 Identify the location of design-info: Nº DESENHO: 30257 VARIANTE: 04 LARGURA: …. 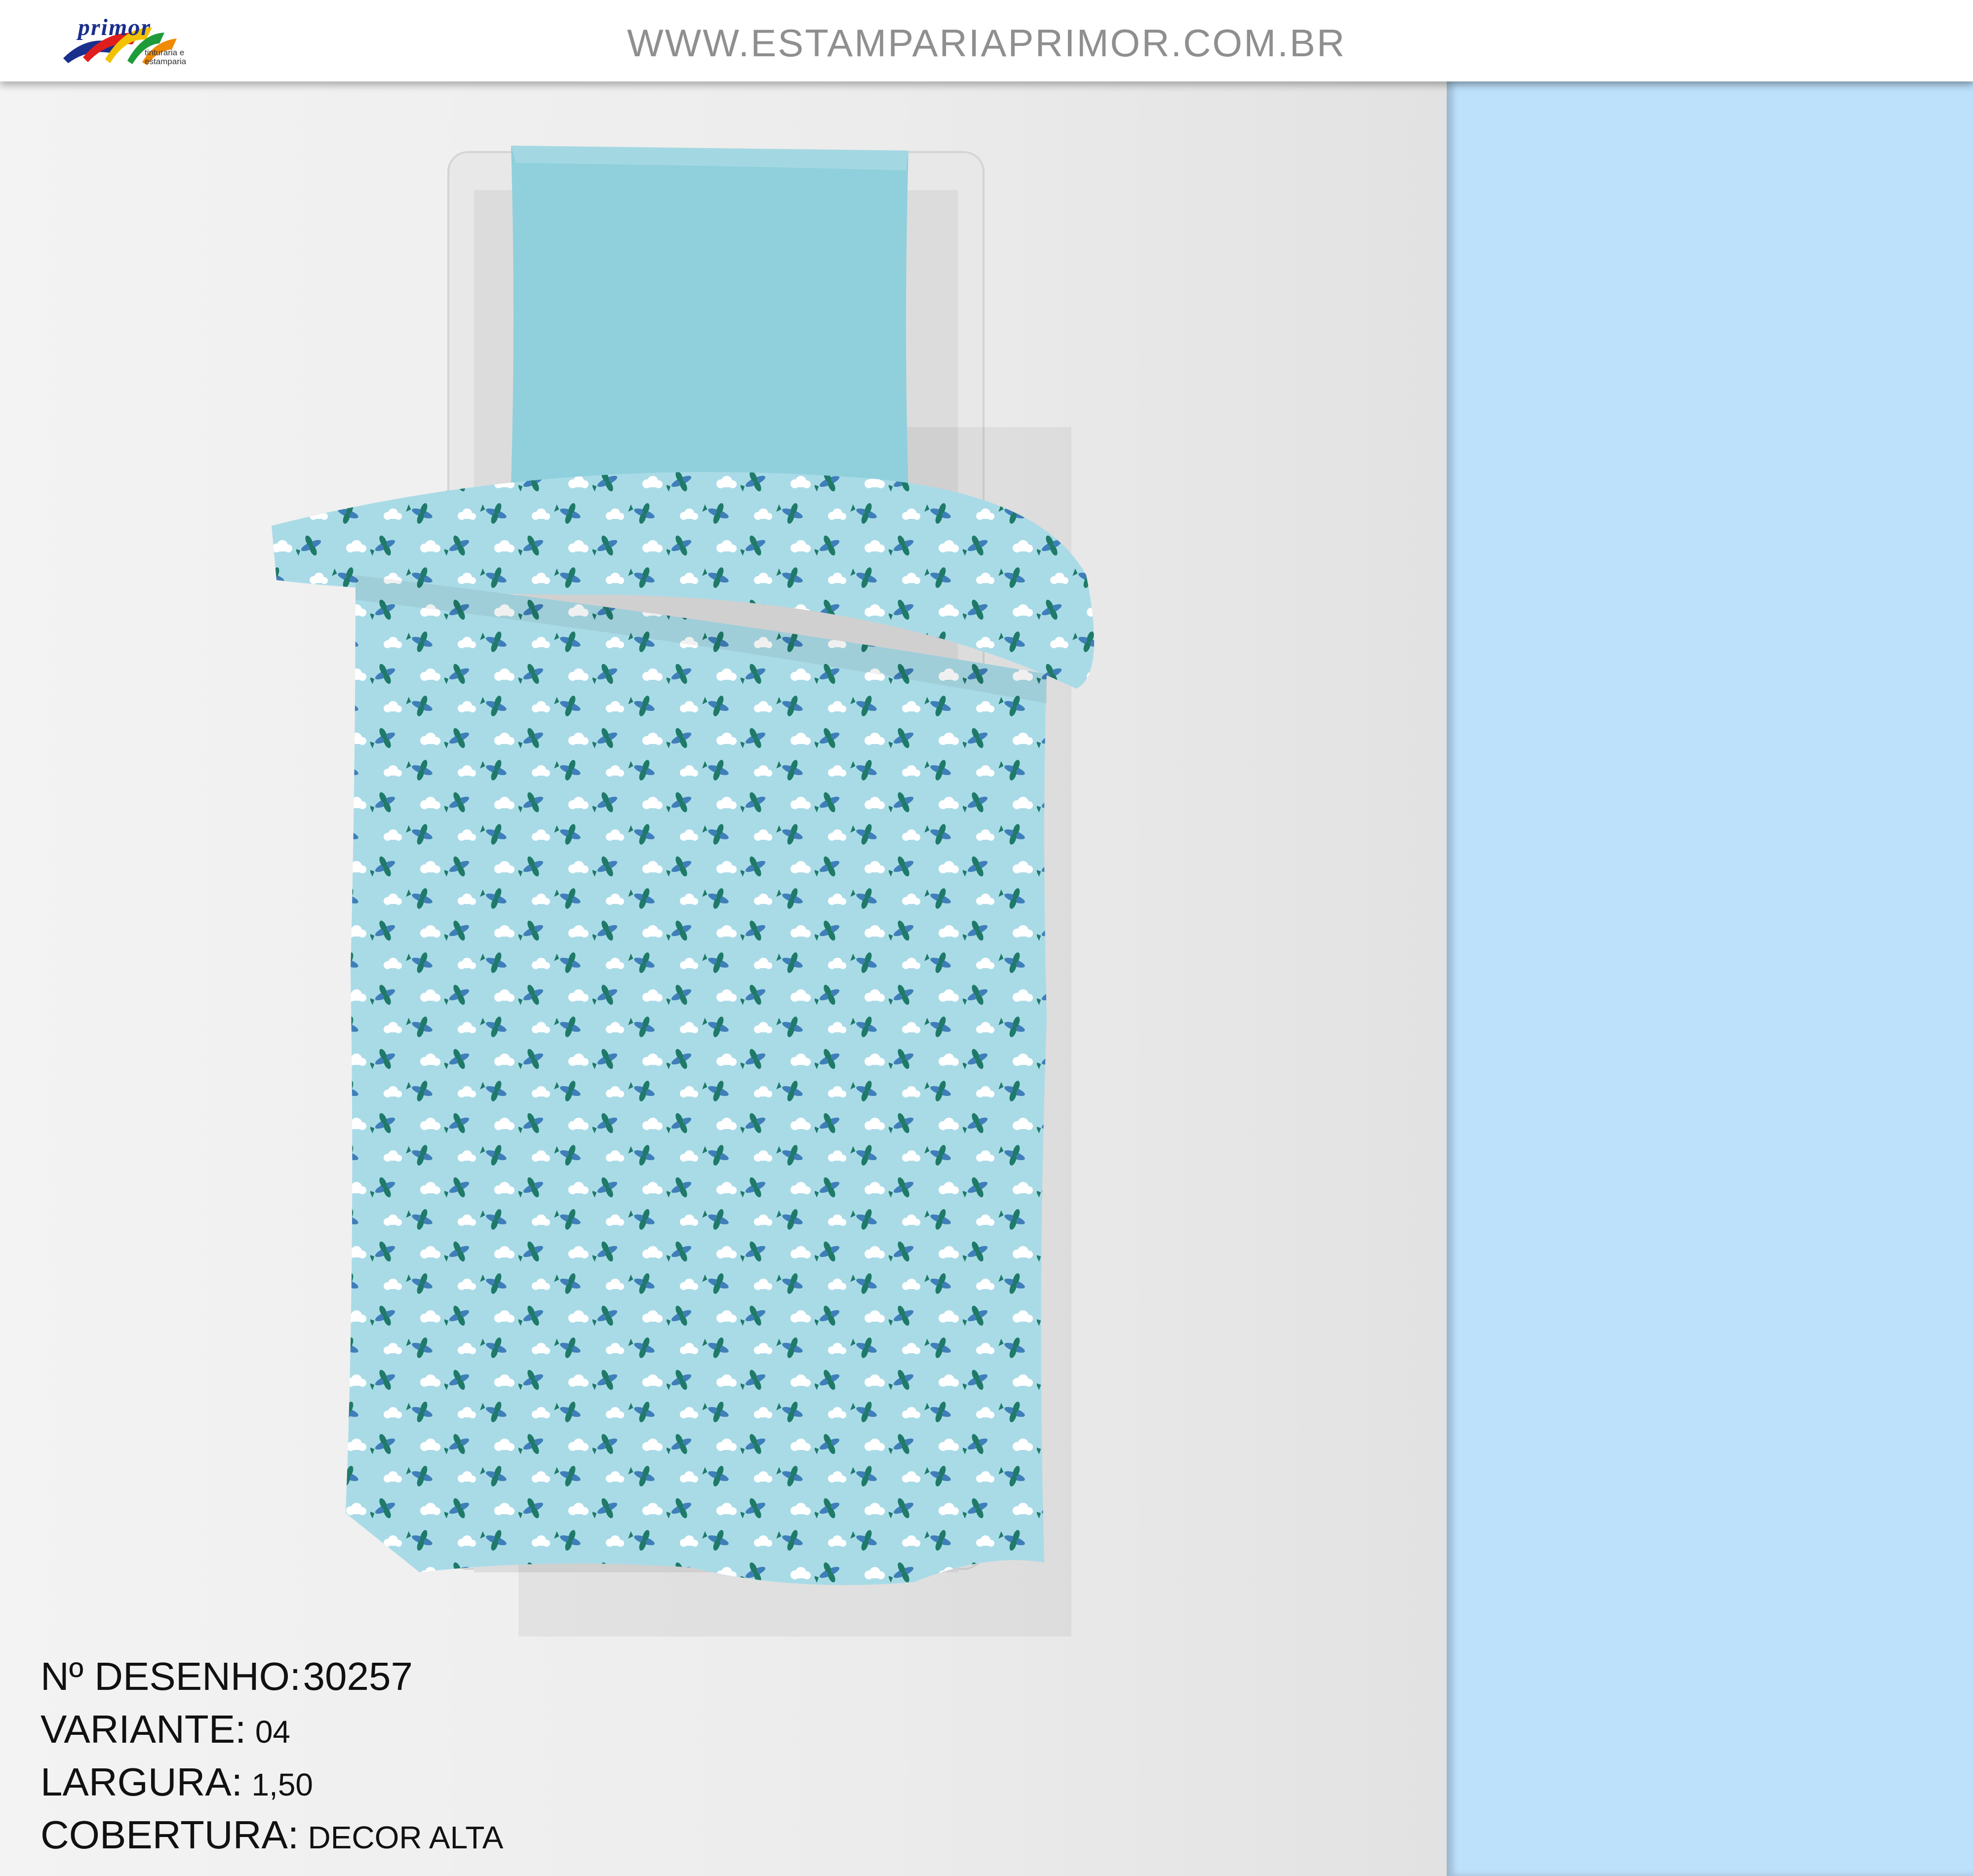
(271, 1759).